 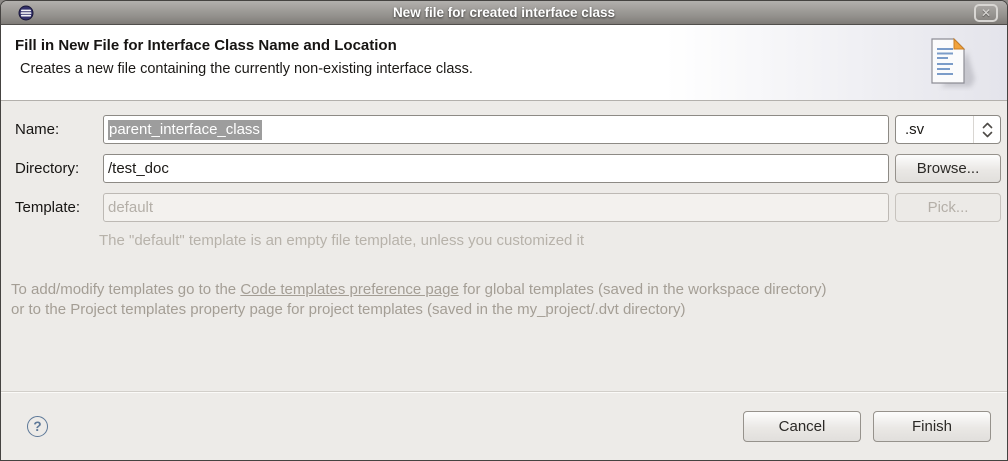 What do you see at coordinates (987, 125) in the screenshot?
I see `chevron-up-icon` at bounding box center [987, 125].